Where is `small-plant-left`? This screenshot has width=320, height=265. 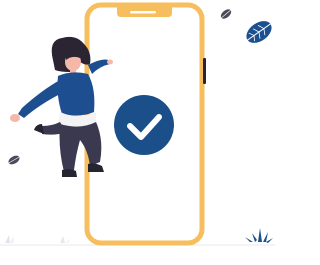 small-plant-left is located at coordinates (9, 239).